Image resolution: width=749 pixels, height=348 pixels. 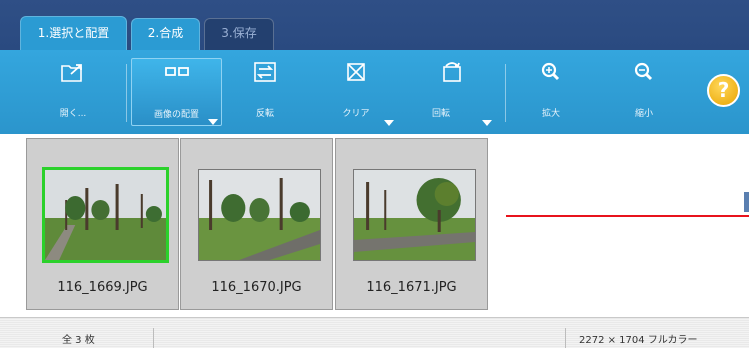 I want to click on zoom-in-label: 拡大, so click(x=550, y=114).